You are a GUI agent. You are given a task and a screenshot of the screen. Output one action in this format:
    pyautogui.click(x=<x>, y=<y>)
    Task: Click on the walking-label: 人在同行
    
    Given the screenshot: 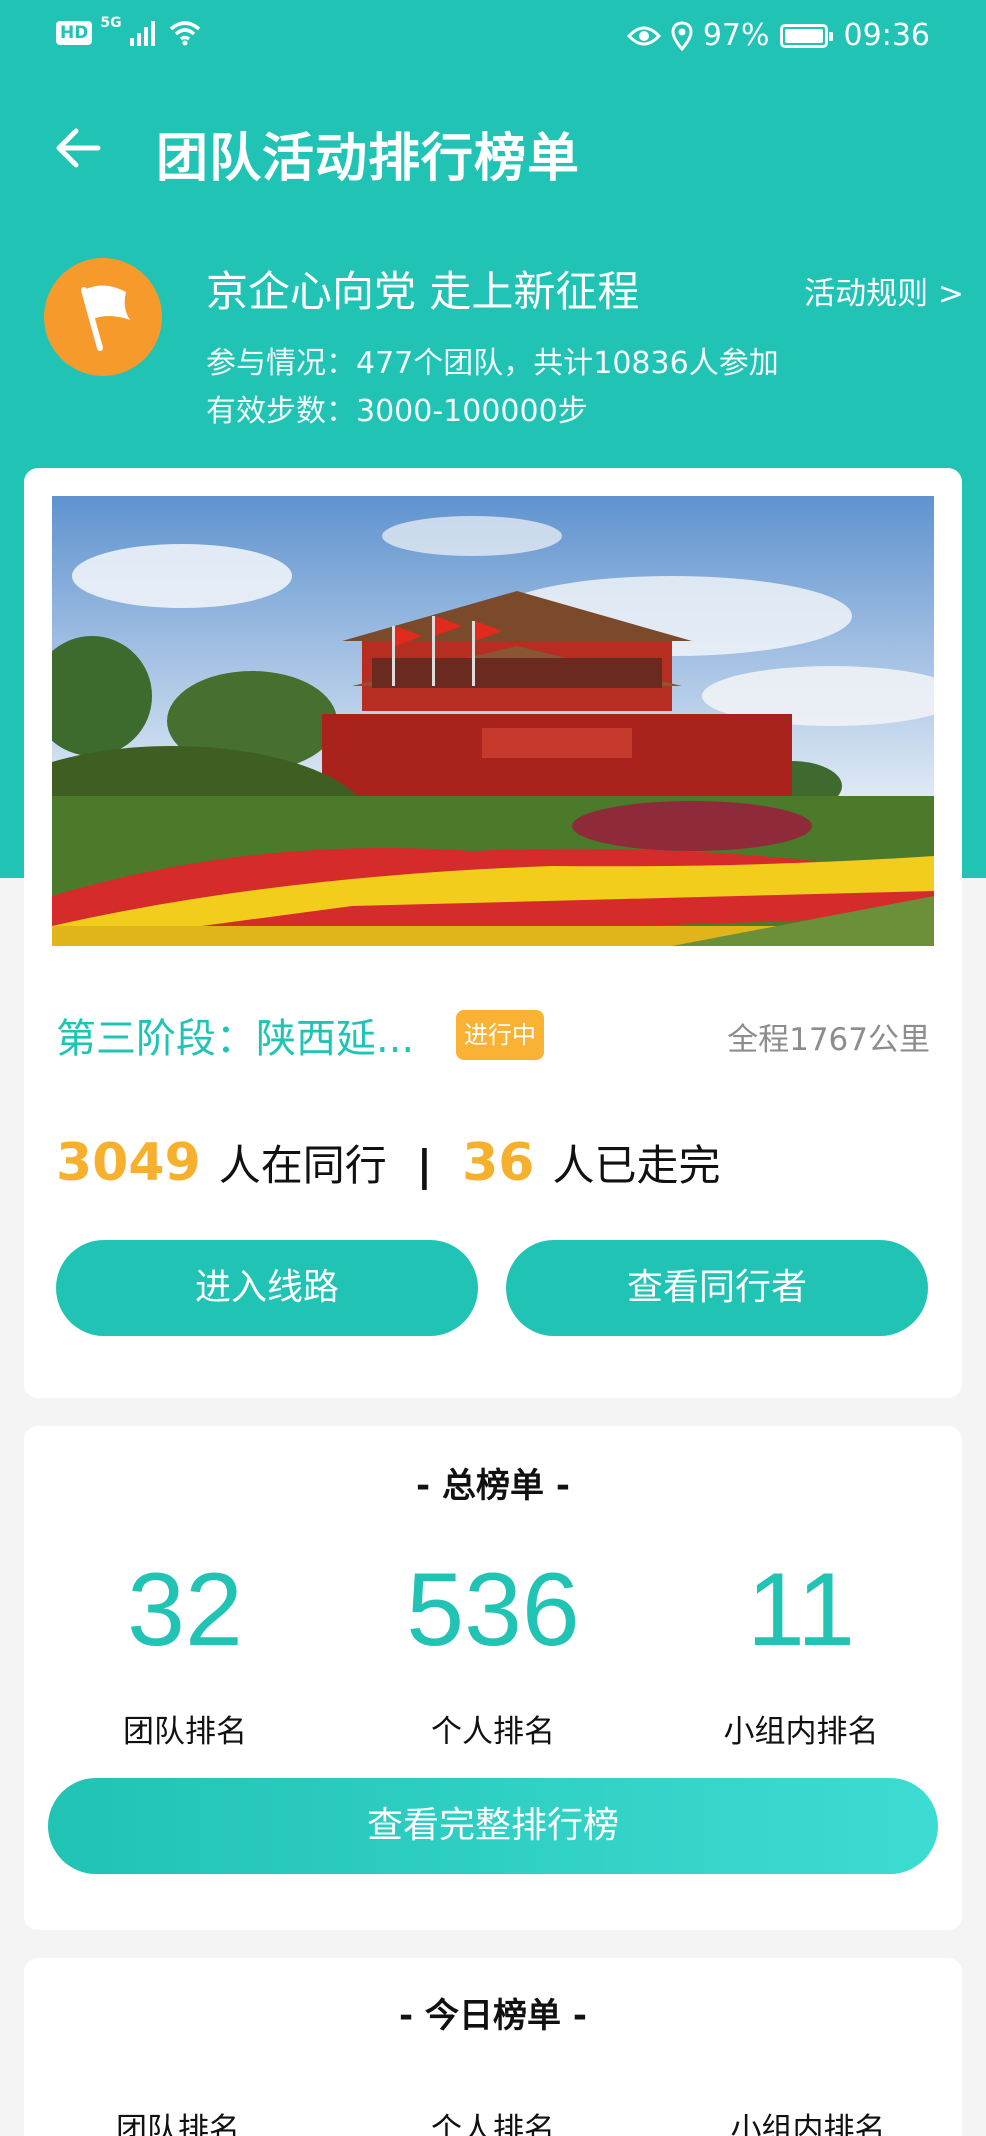 What is the action you would take?
    pyautogui.click(x=302, y=1165)
    